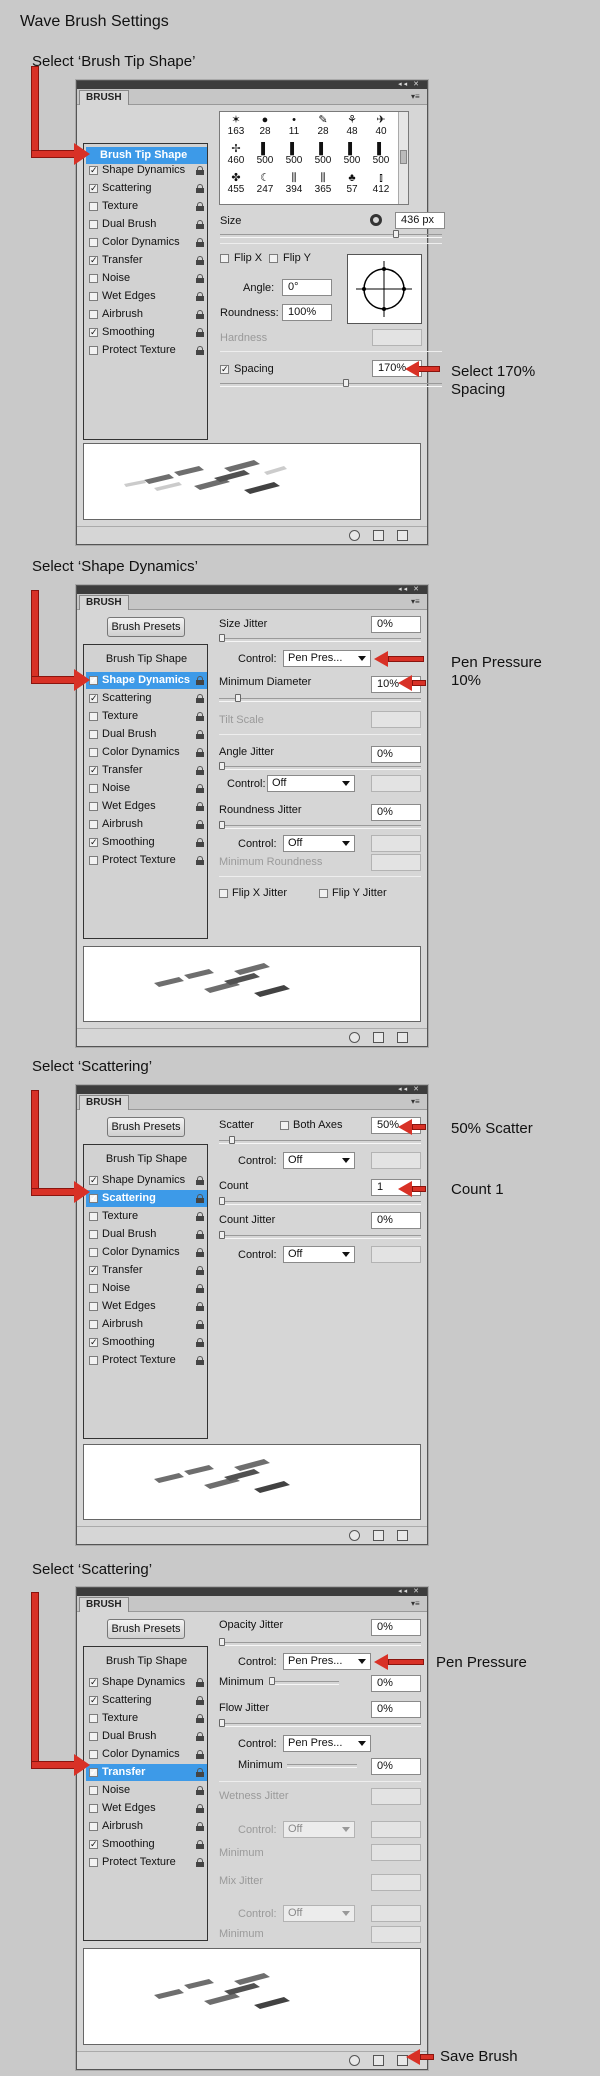 The height and width of the screenshot is (2076, 600). What do you see at coordinates (236, 184) in the screenshot?
I see `brush-tip-preset: ✤ 455` at bounding box center [236, 184].